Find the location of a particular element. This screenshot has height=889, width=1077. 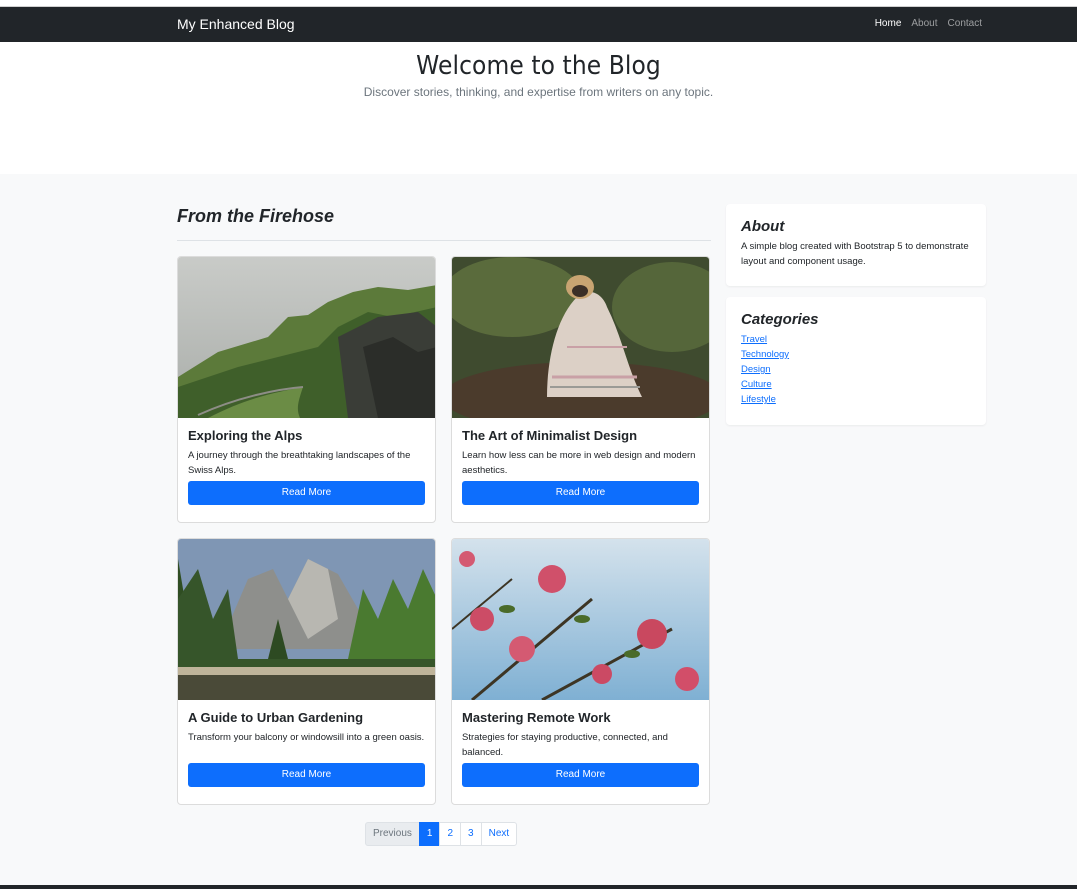

window-top-edge is located at coordinates (538, 3).